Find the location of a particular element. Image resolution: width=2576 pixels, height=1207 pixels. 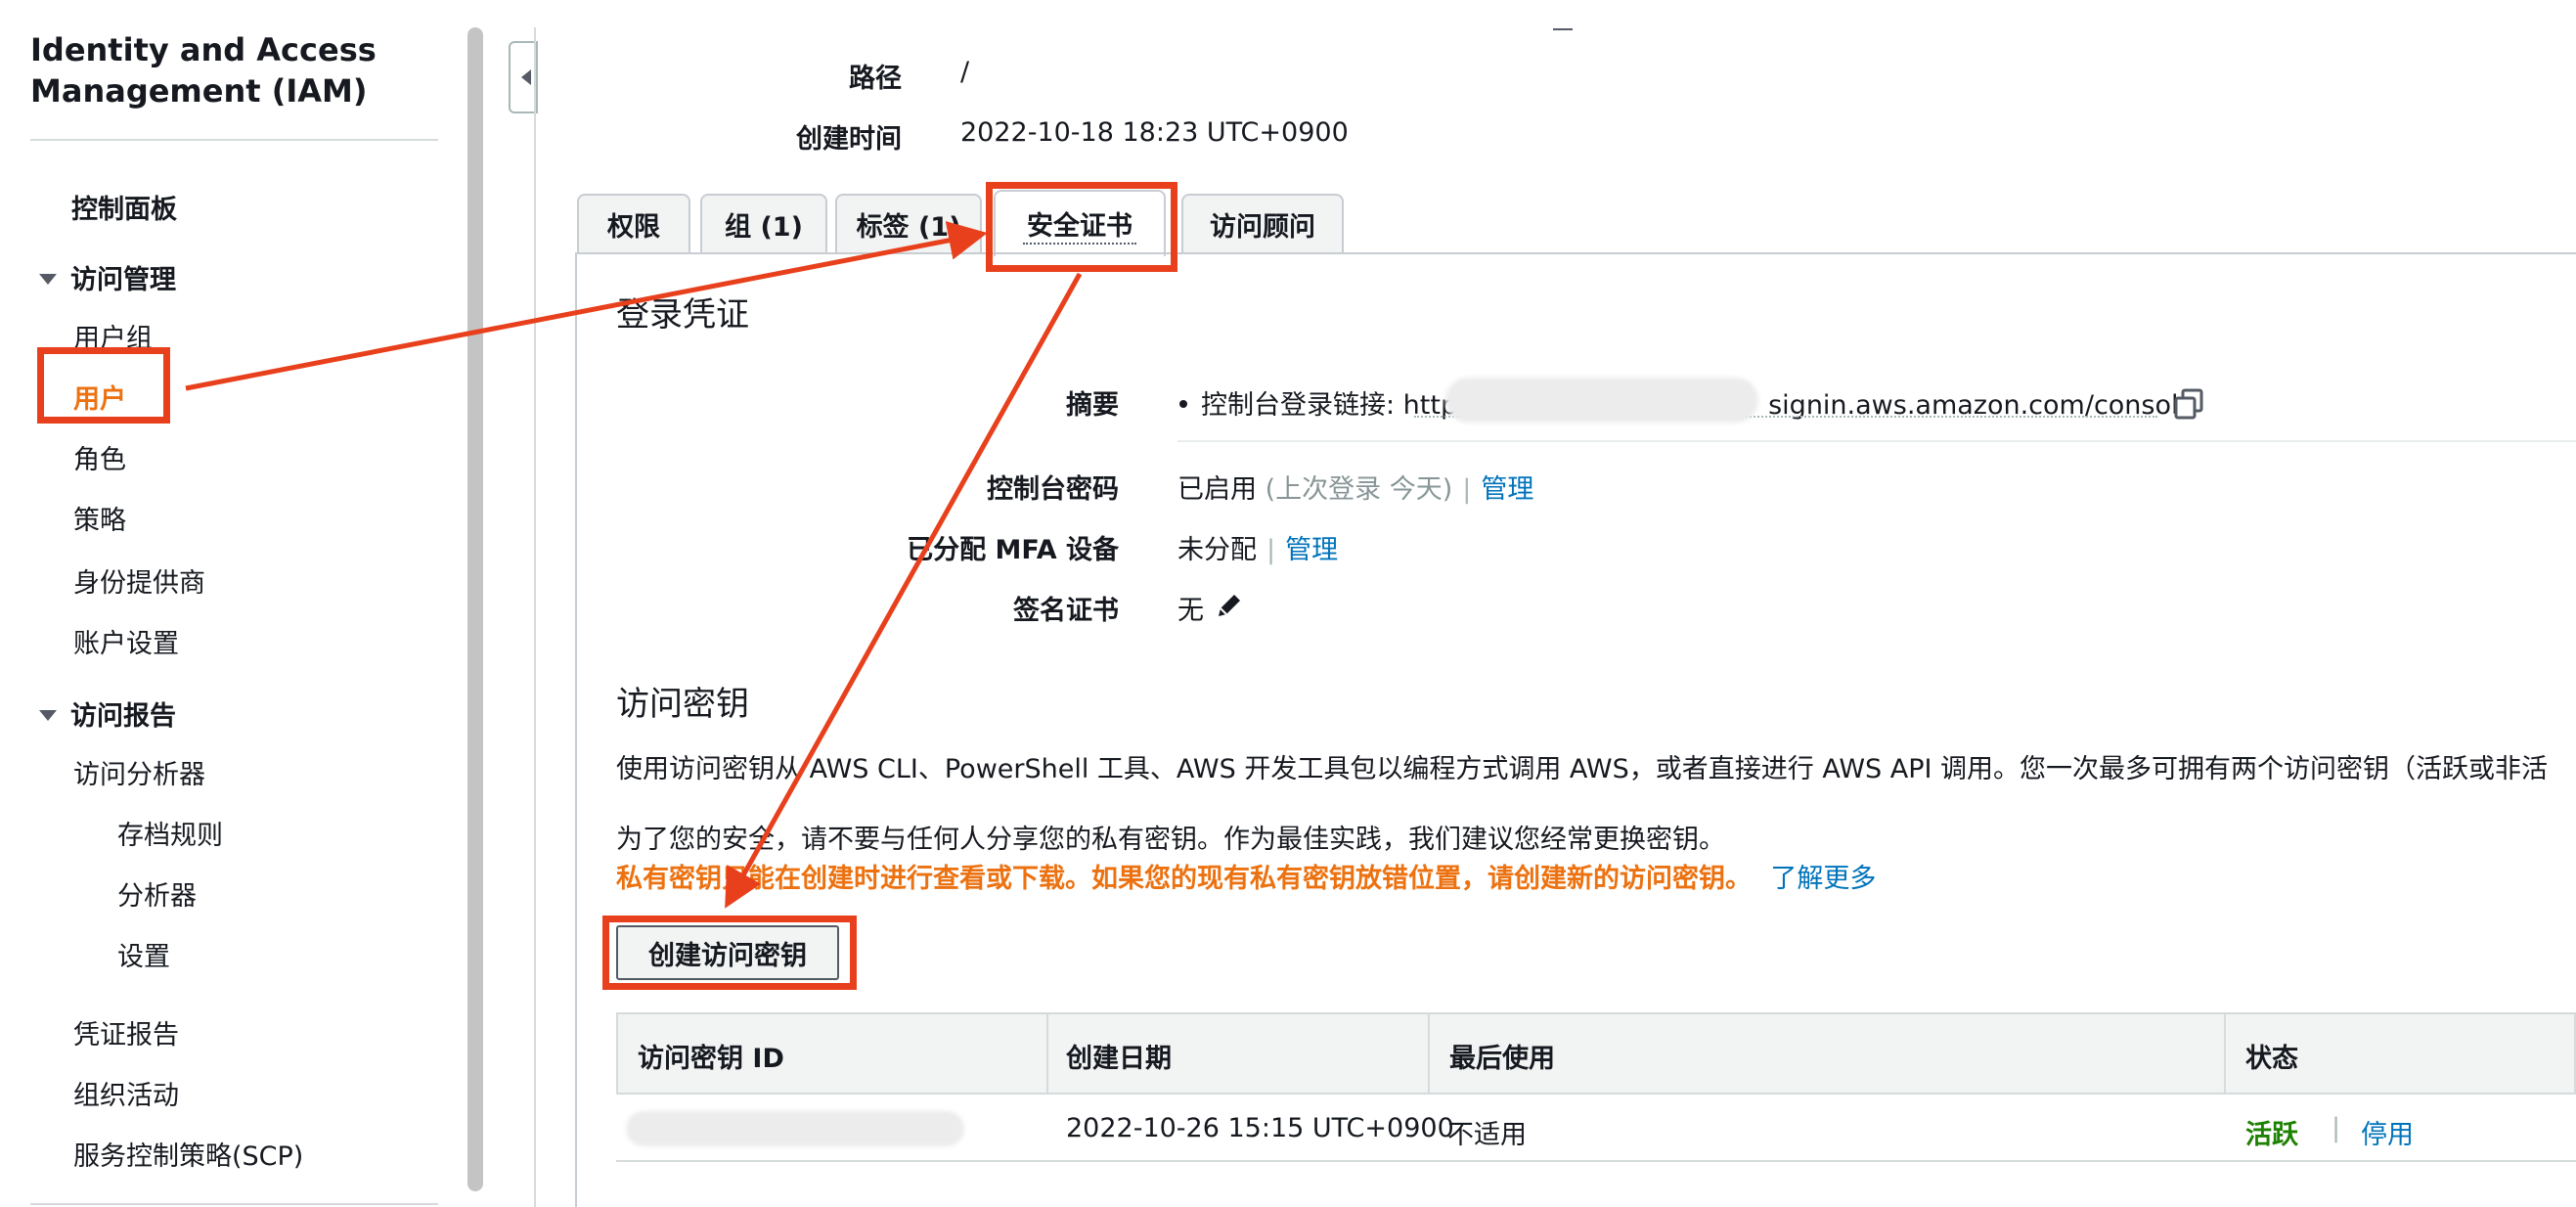

arrow-users-to-tab is located at coordinates (586, 306).